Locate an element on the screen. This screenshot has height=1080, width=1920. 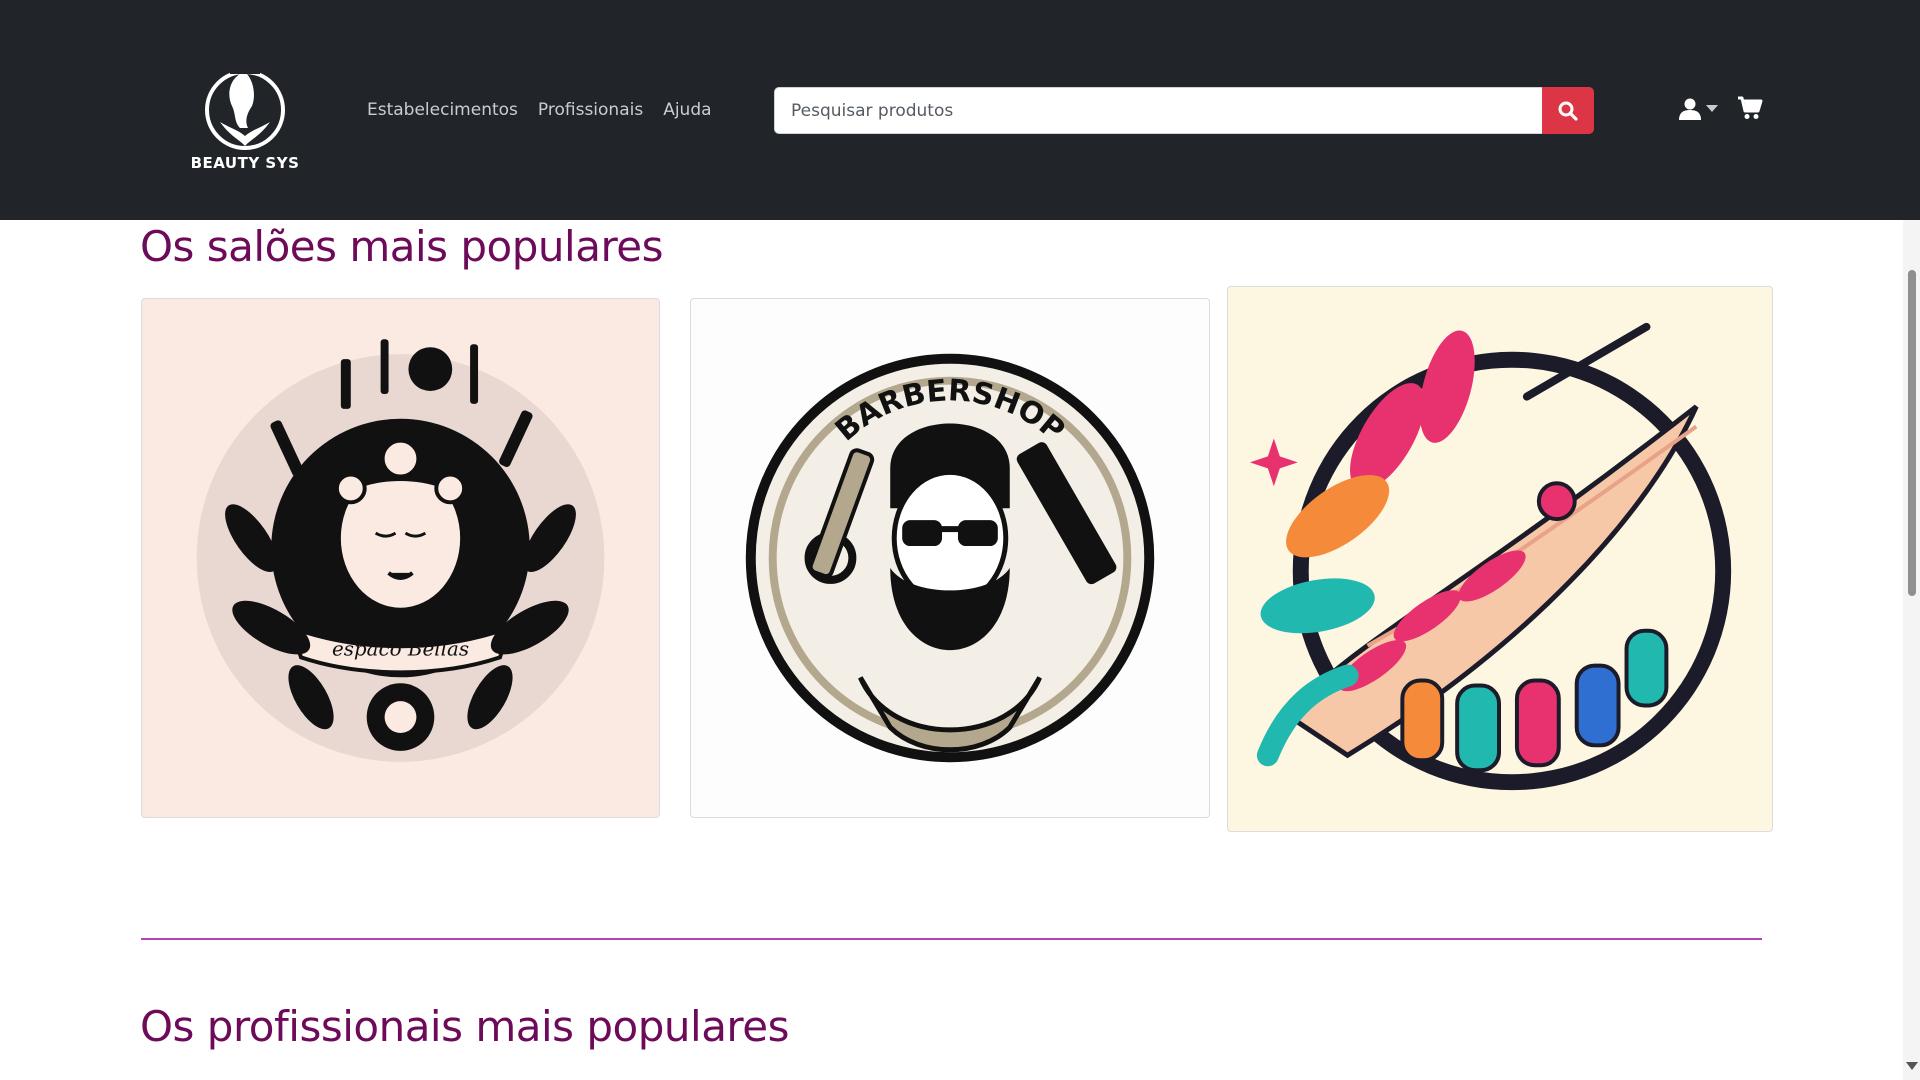
nav-link-profissionais: Profissionais is located at coordinates (590, 110).